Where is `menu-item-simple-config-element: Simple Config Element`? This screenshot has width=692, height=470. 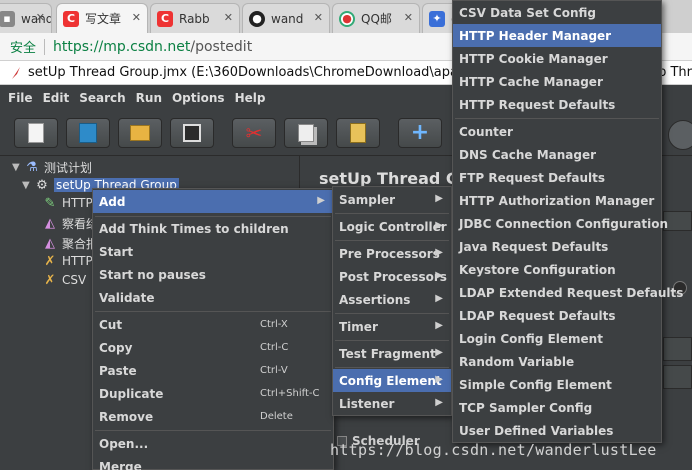 menu-item-simple-config-element: Simple Config Element is located at coordinates (557, 384).